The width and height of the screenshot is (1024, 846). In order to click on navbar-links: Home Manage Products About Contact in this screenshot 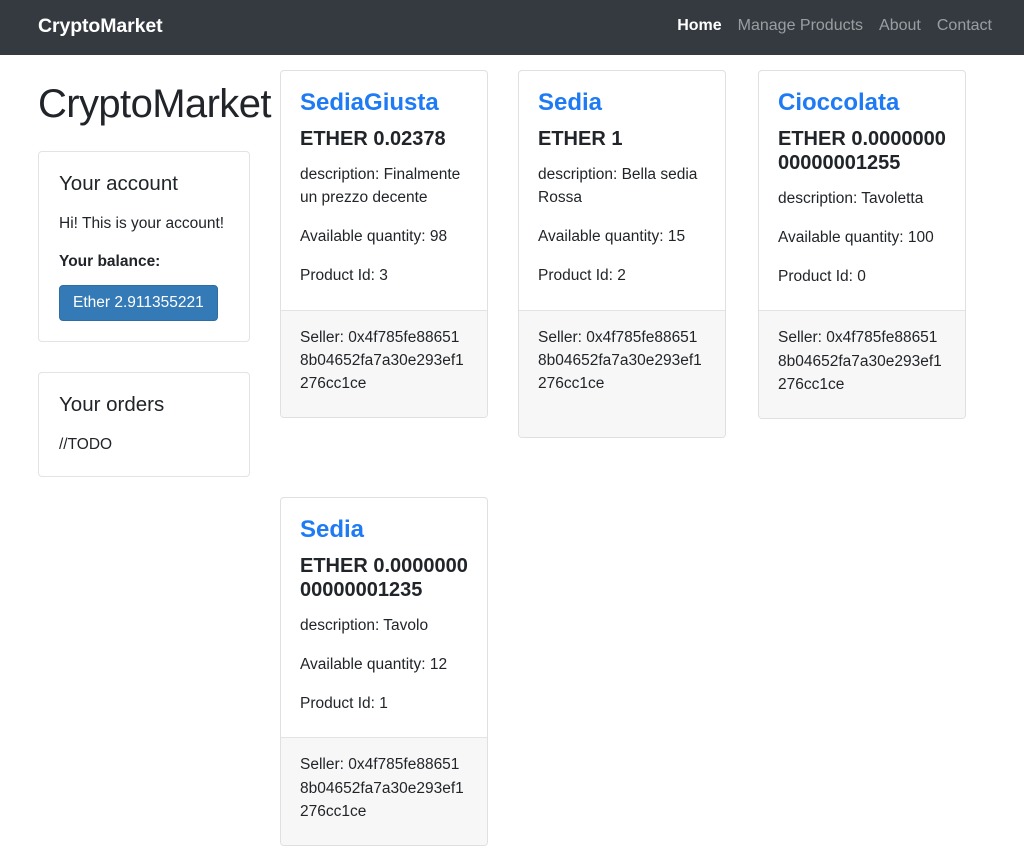, I will do `click(834, 26)`.